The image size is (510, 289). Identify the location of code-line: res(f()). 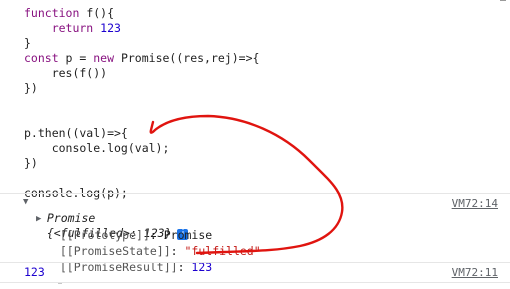
(65, 73).